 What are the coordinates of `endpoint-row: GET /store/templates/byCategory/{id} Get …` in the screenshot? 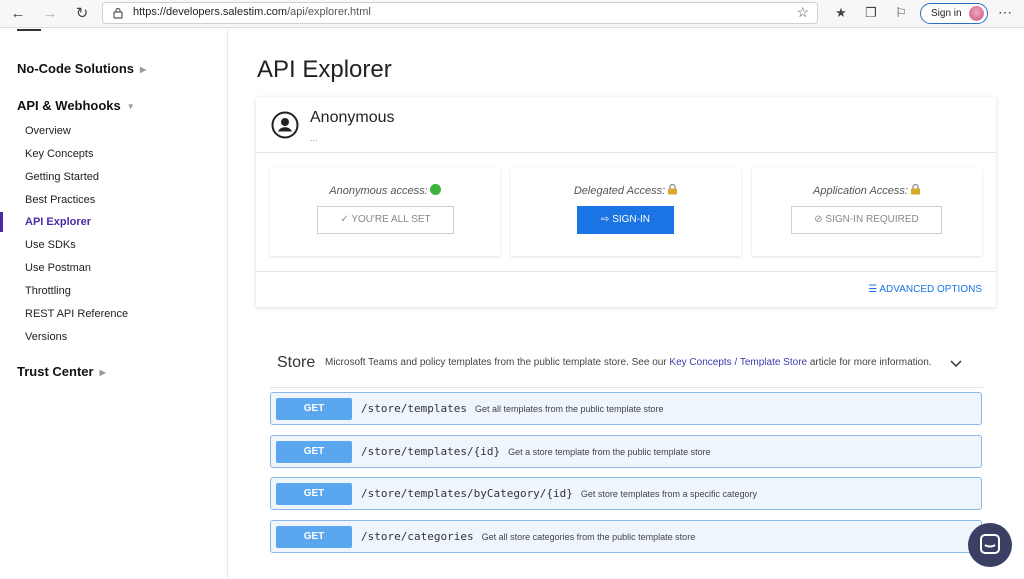 It's located at (626, 493).